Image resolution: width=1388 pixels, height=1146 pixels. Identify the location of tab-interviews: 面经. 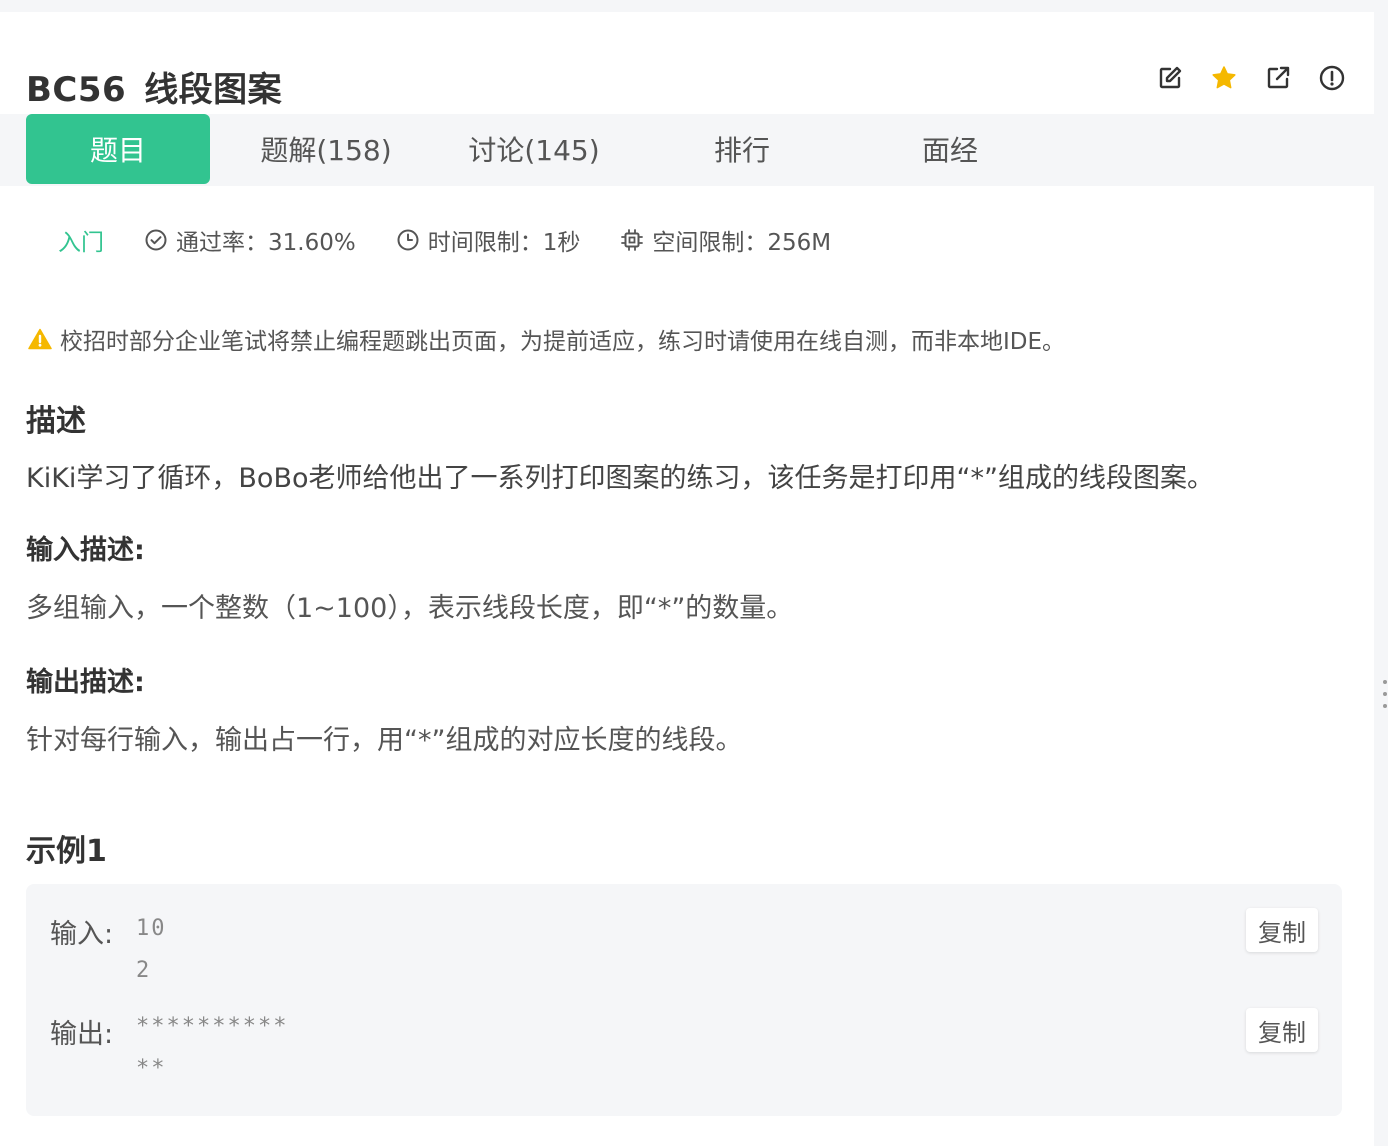
(950, 149).